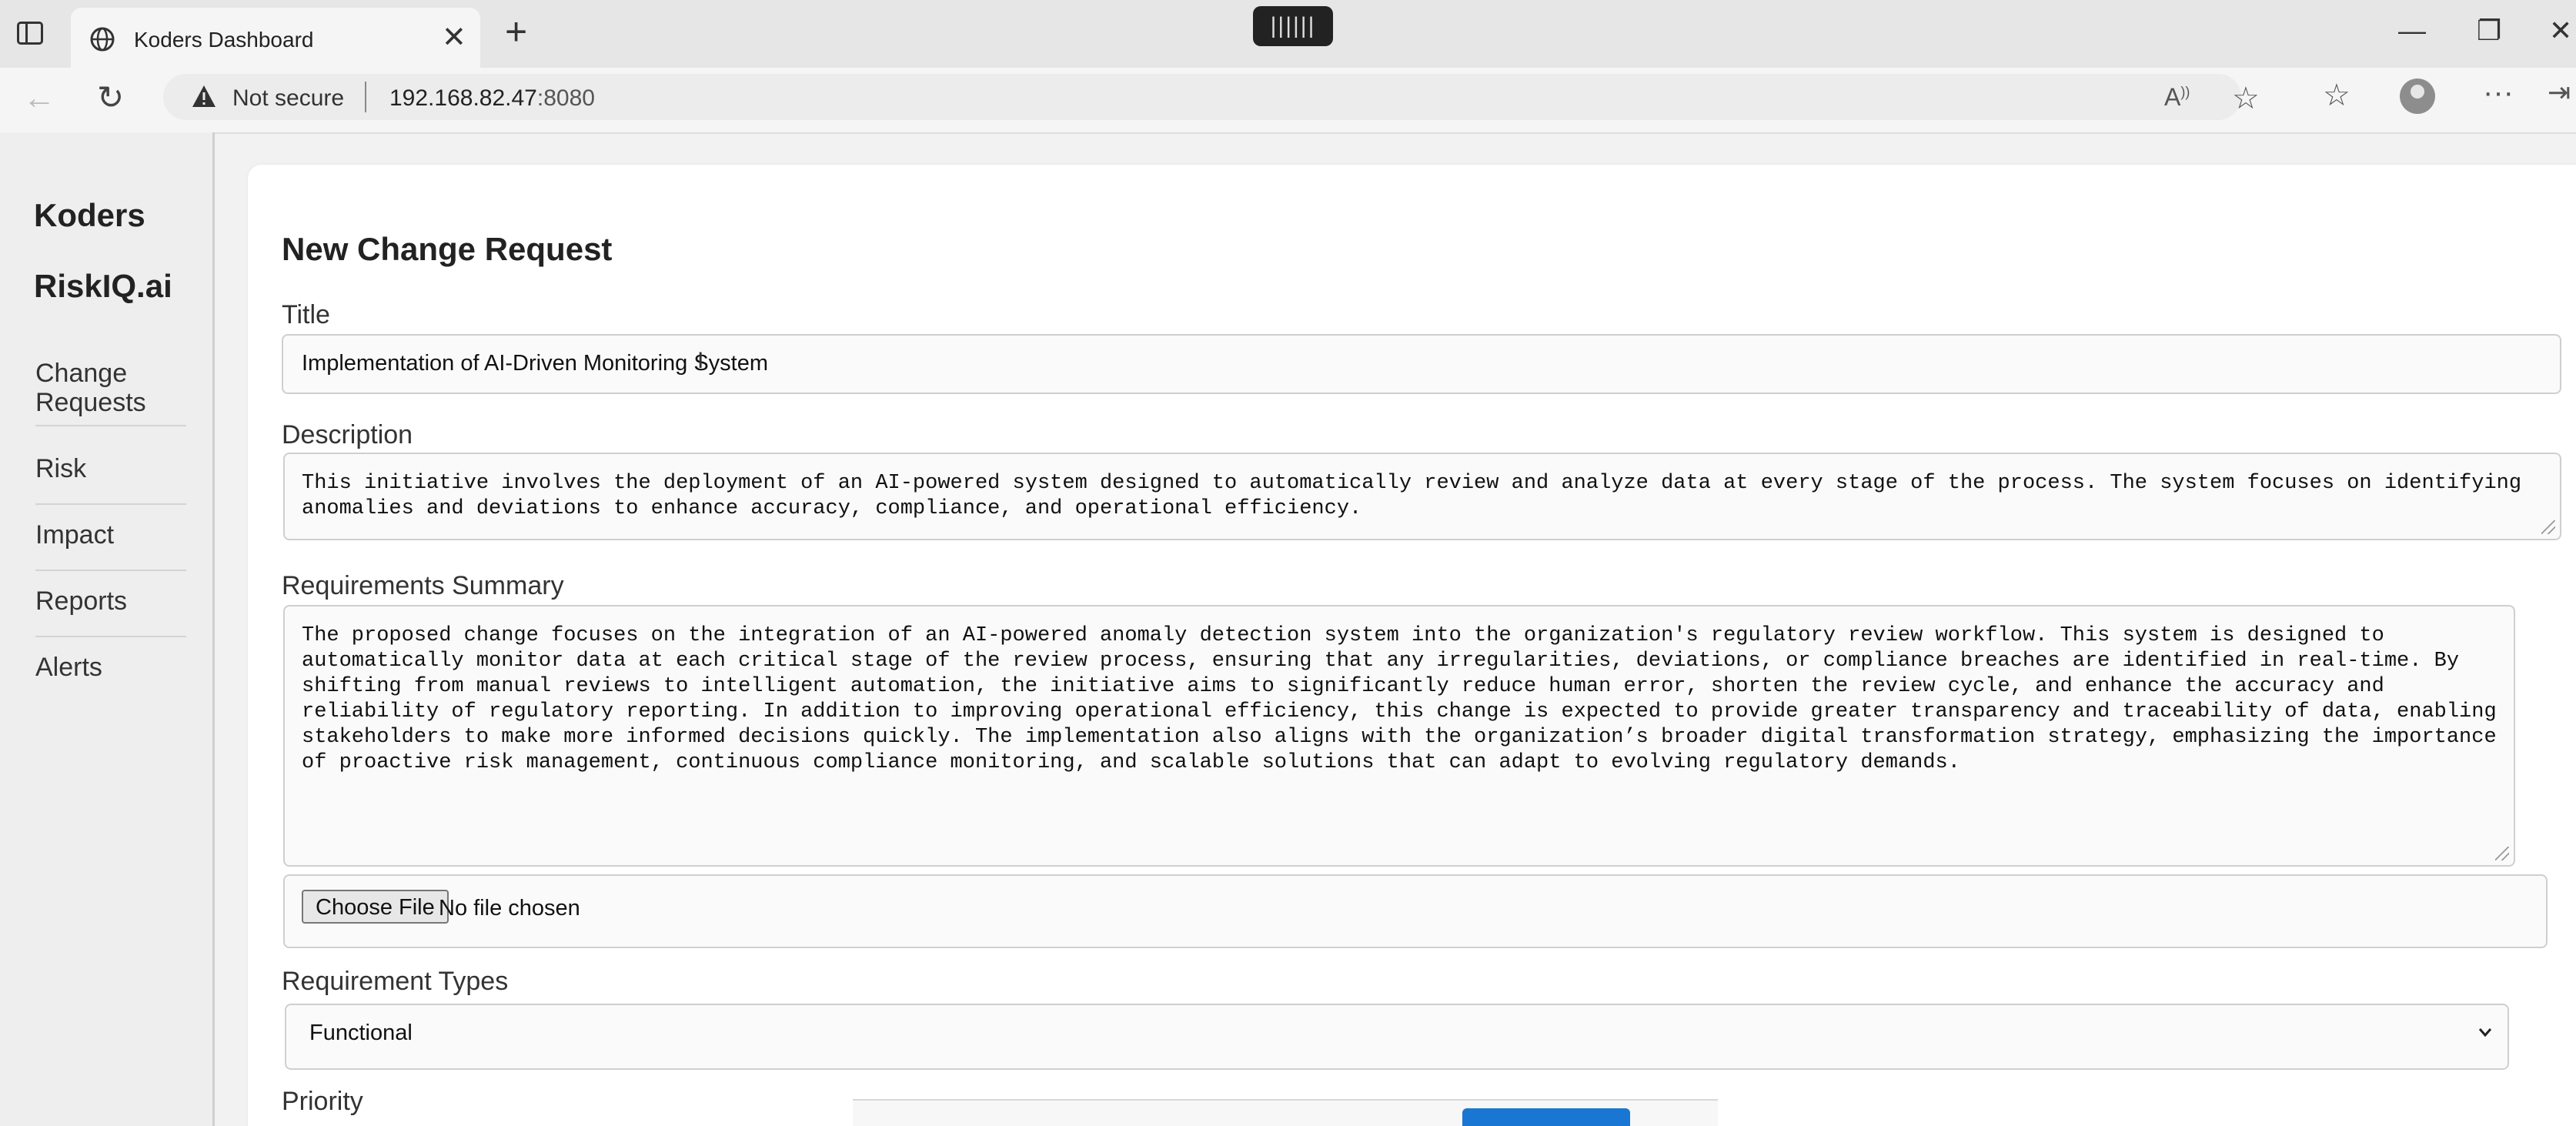  I want to click on file-upload-field: Choose File No file chosen, so click(1415, 911).